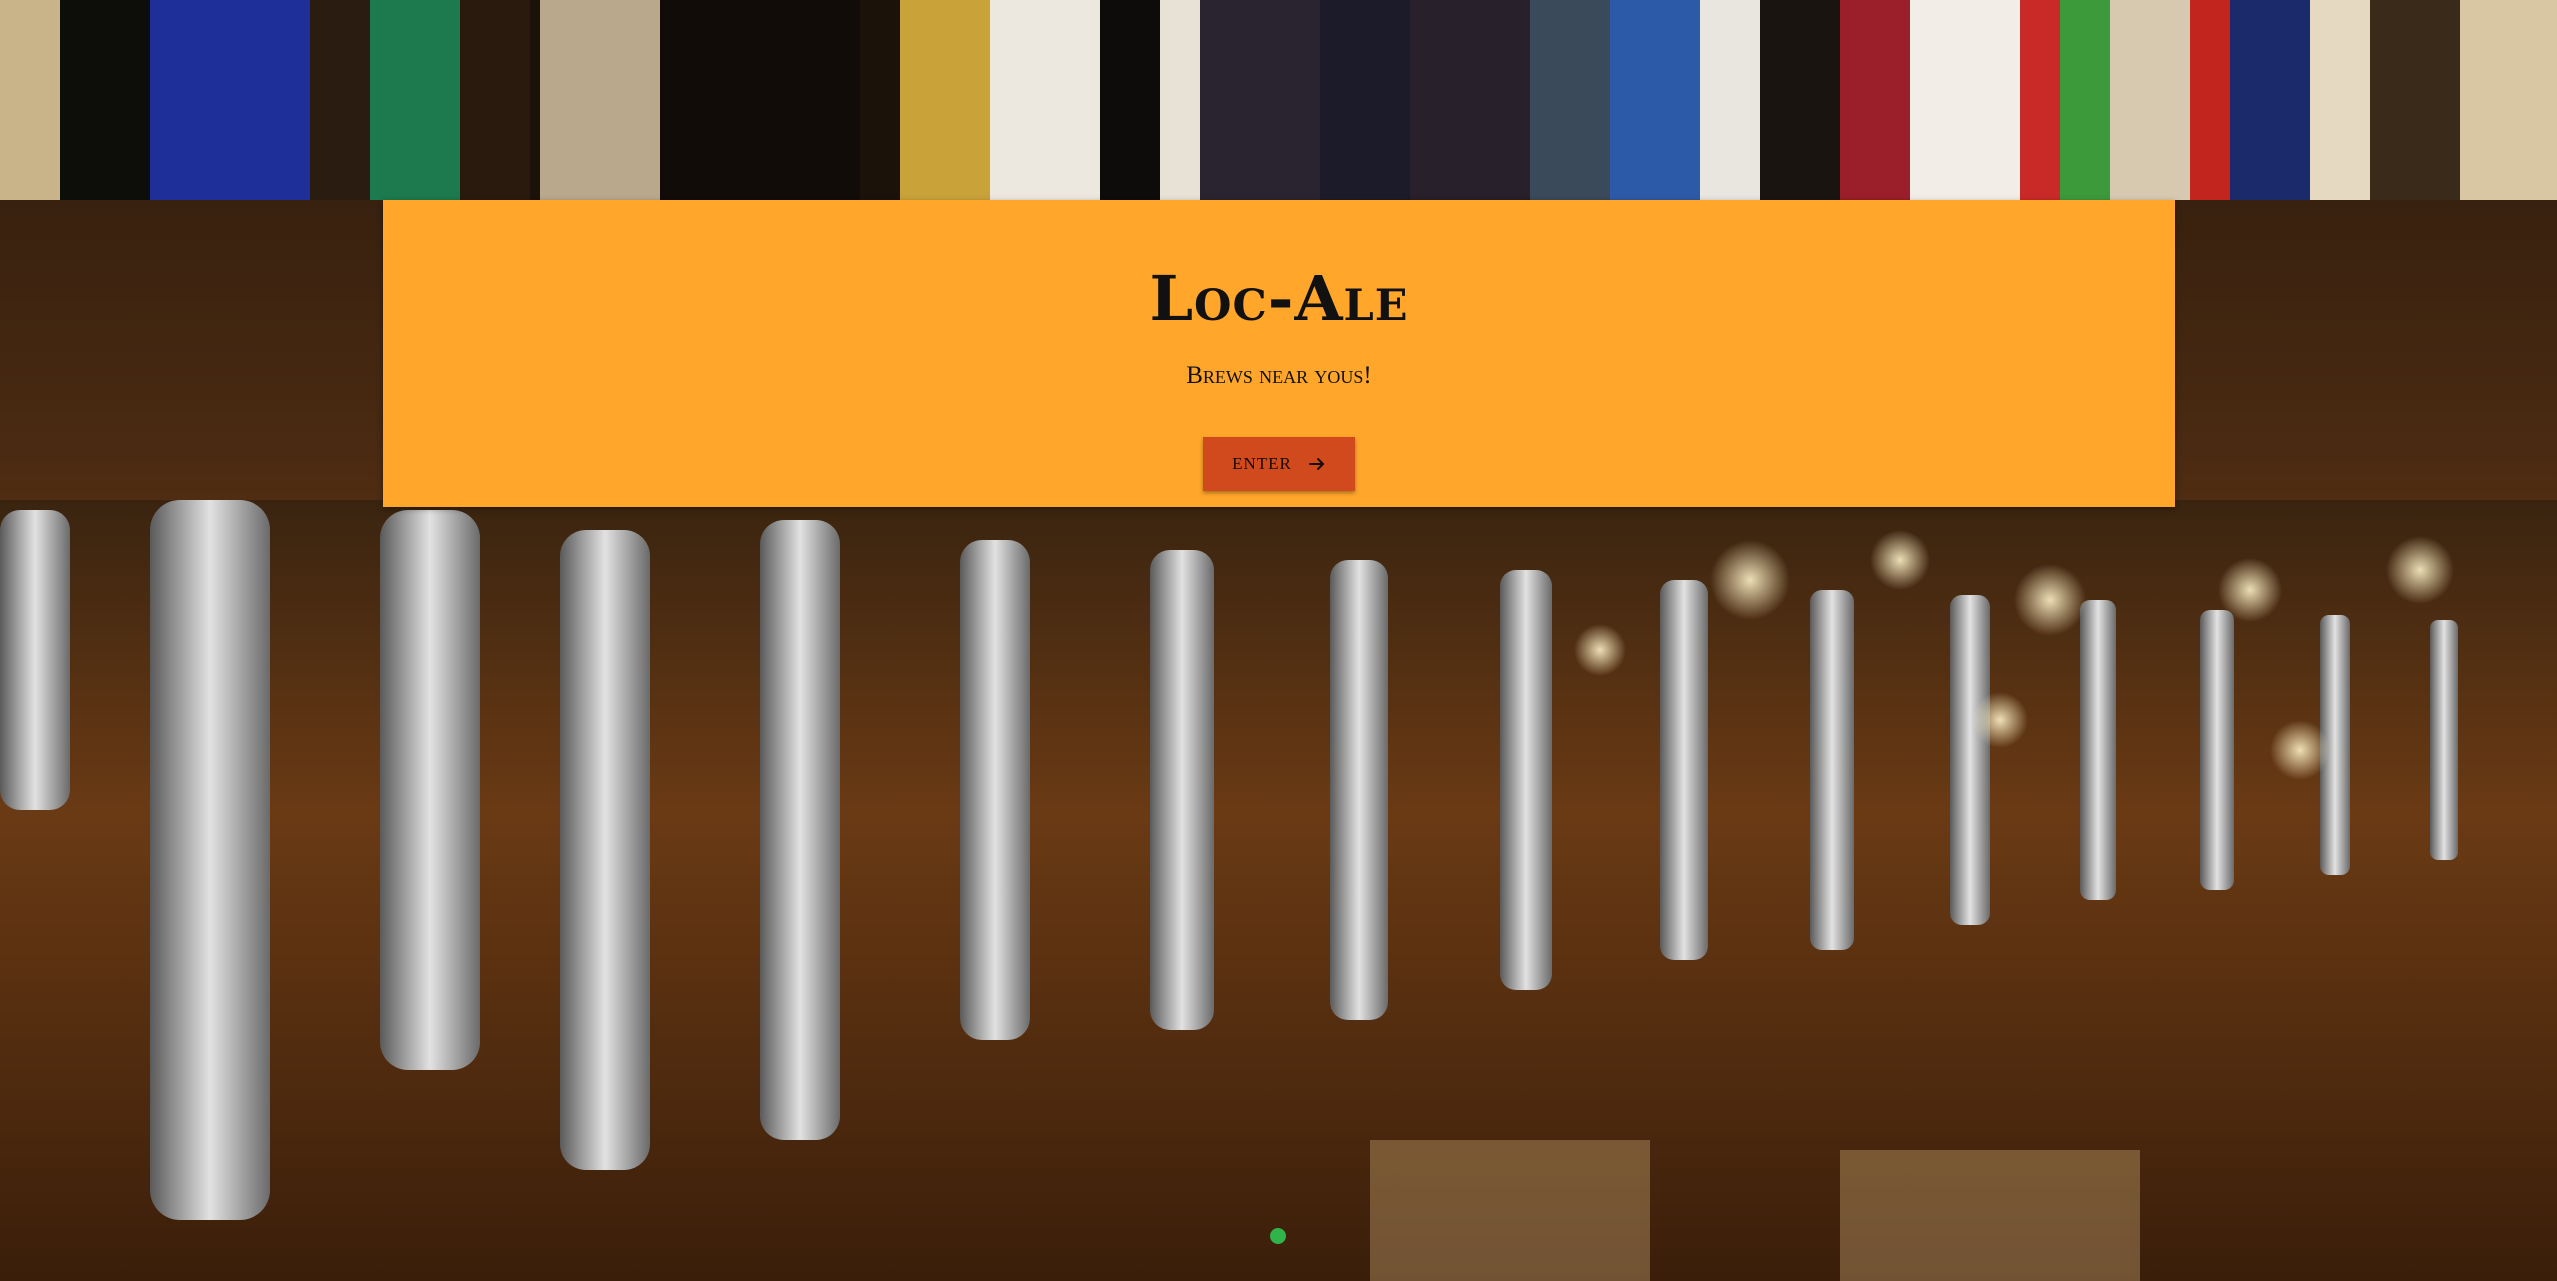 The image size is (2557, 1281). I want to click on carousel-dot, so click(1278, 1236).